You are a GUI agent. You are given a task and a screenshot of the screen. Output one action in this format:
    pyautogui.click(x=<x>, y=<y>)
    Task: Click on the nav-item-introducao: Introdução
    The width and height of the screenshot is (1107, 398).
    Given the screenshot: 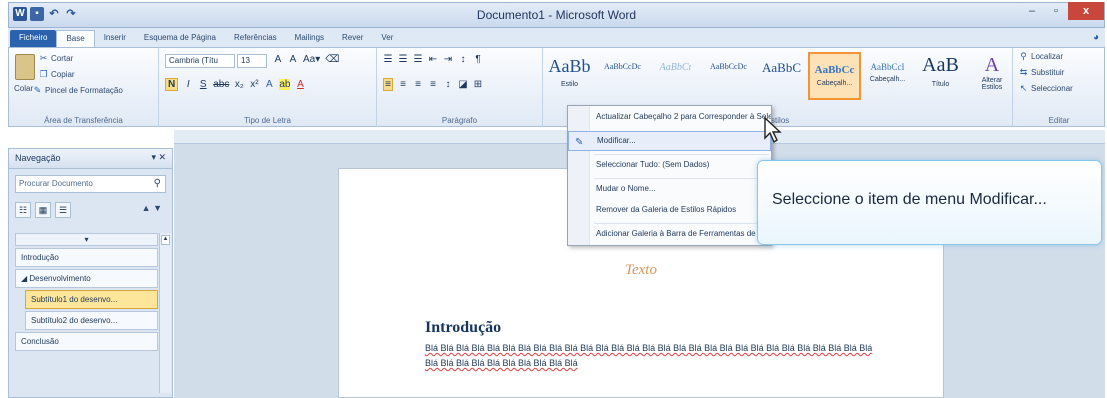 What is the action you would take?
    pyautogui.click(x=86, y=257)
    